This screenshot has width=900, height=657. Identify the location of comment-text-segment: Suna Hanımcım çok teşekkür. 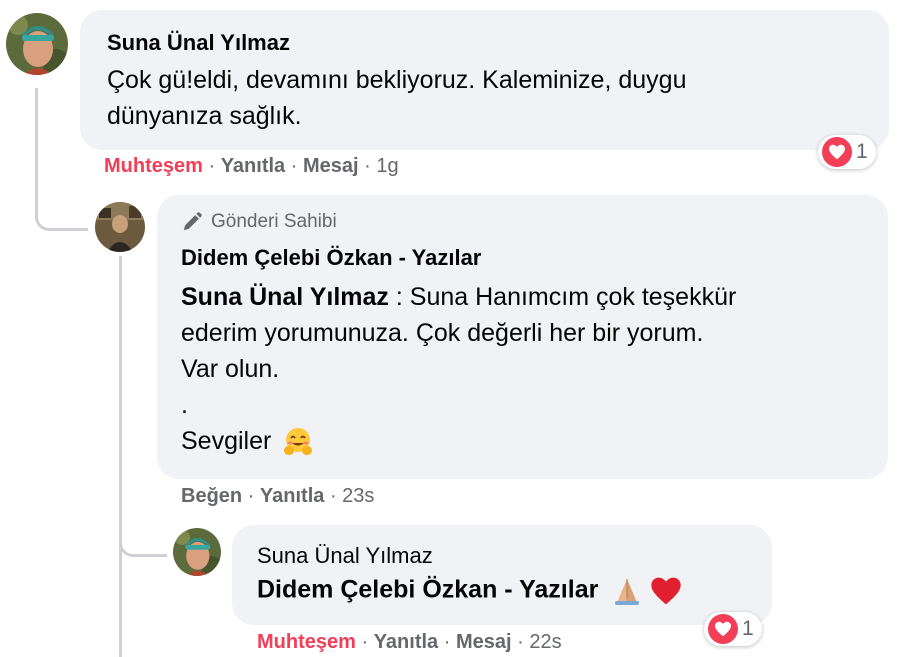
(573, 297).